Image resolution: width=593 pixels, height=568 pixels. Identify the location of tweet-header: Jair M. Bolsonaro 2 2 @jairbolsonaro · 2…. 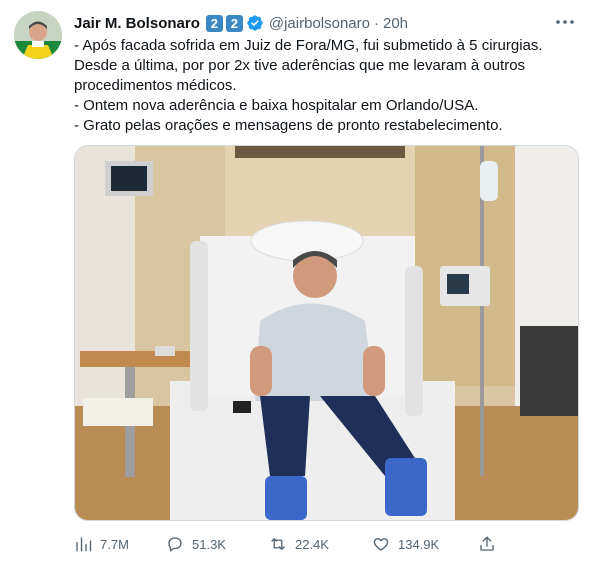
(326, 23).